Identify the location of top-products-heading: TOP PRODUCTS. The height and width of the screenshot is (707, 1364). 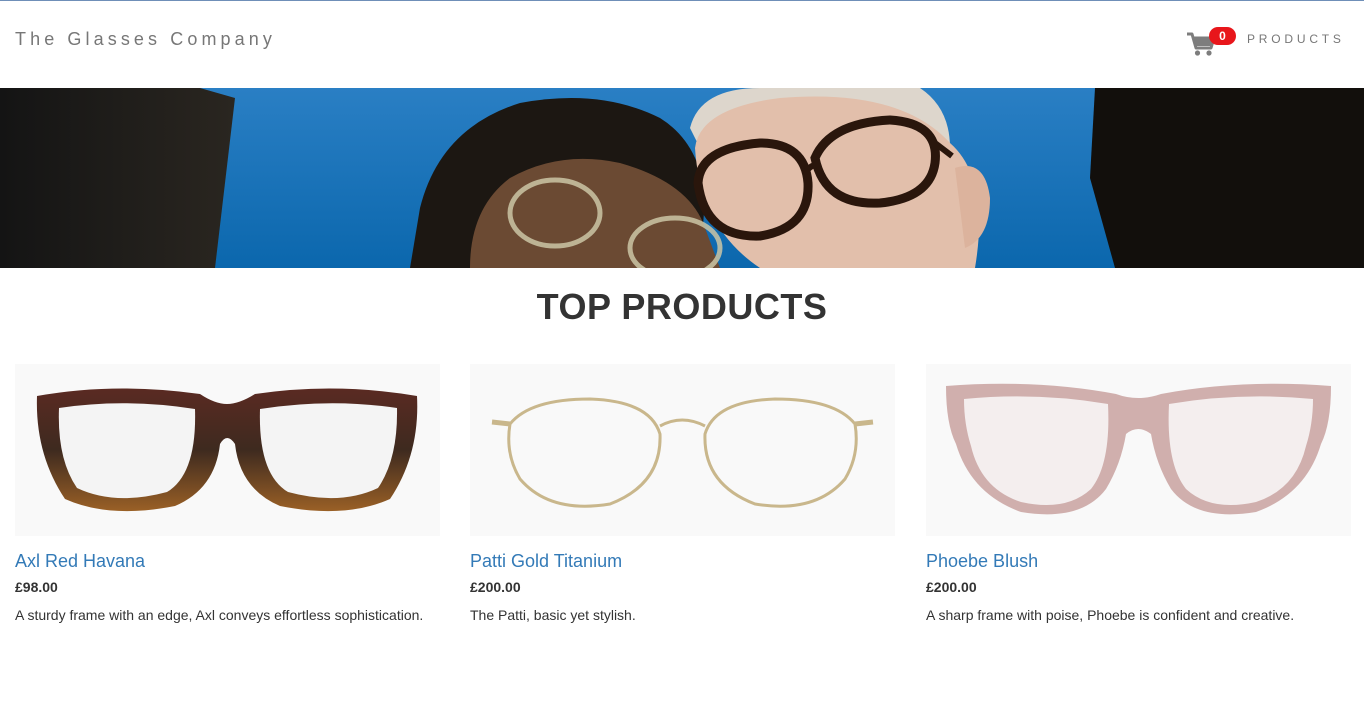
(682, 306).